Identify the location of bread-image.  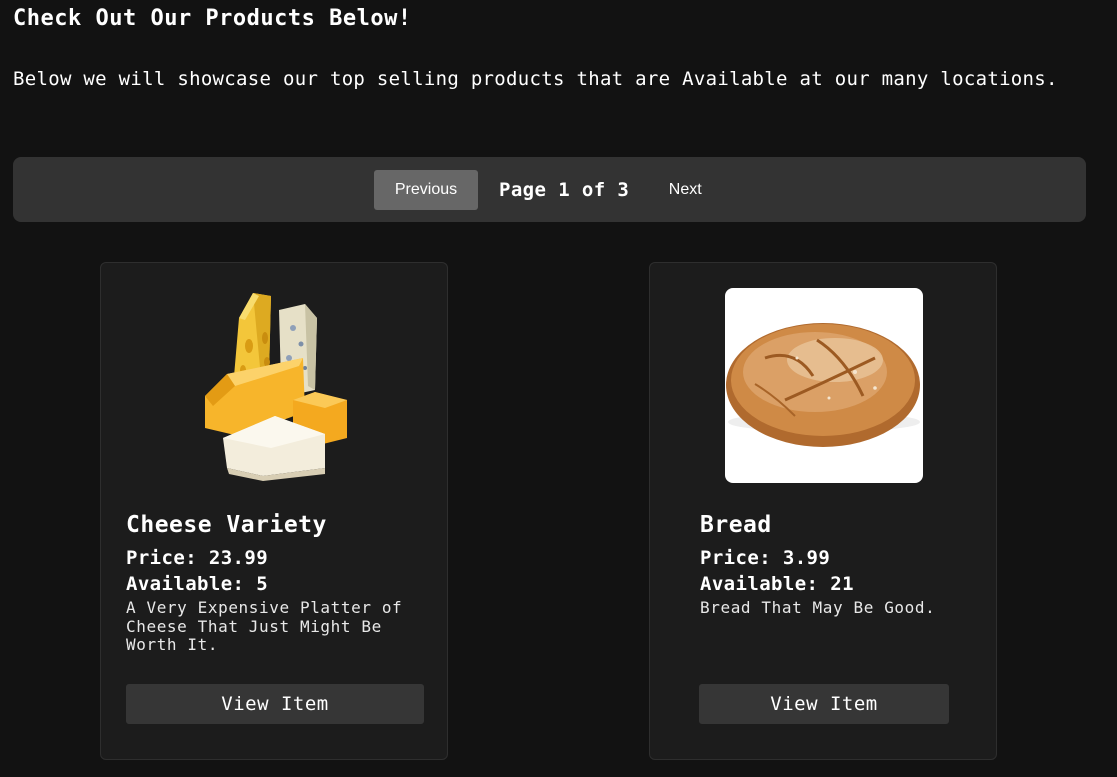
(824, 385).